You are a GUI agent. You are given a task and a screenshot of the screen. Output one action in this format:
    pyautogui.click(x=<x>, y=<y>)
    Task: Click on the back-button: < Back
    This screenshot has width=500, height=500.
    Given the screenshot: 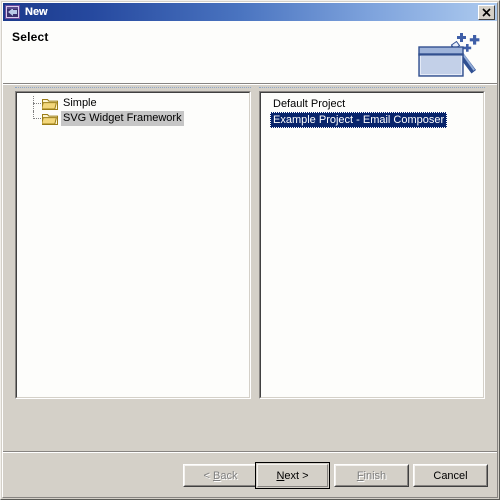 What is the action you would take?
    pyautogui.click(x=220, y=475)
    